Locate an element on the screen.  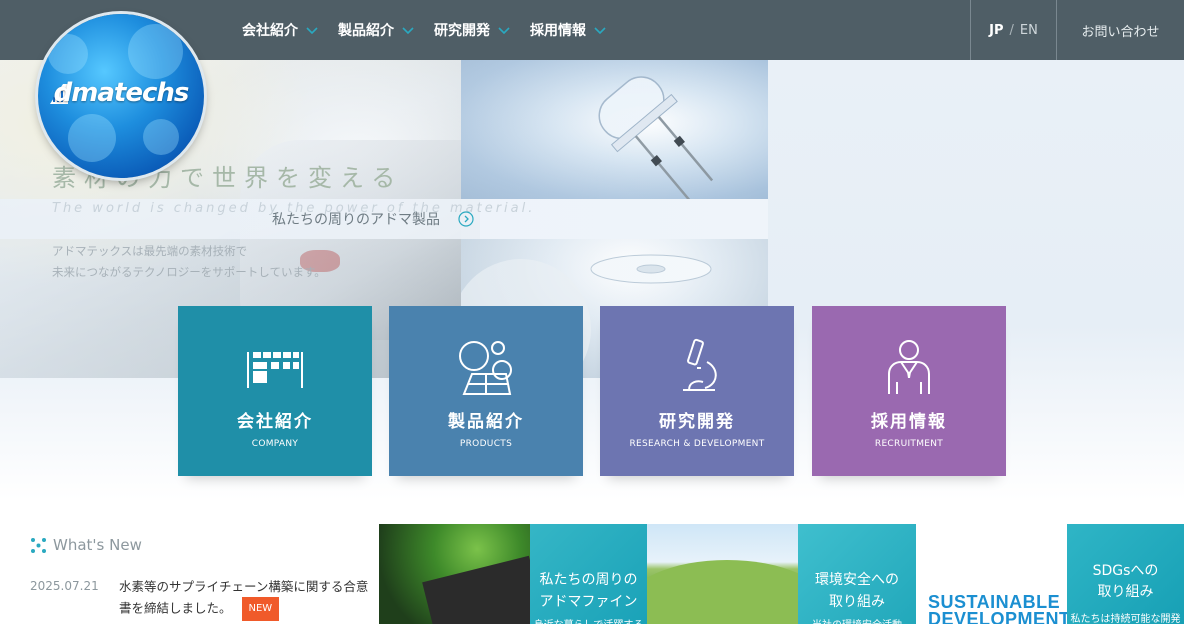
tile-sub: 身近な暮らしで活躍する is located at coordinates (588, 620).